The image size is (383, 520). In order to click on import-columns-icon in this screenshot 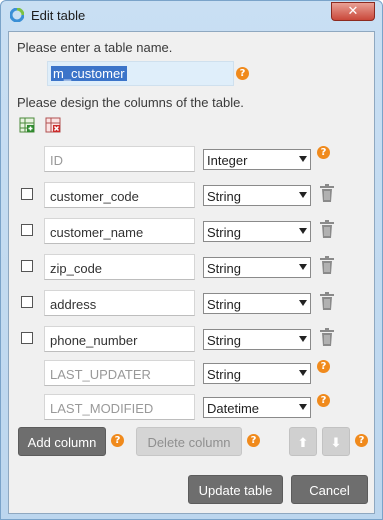, I will do `click(27, 125)`.